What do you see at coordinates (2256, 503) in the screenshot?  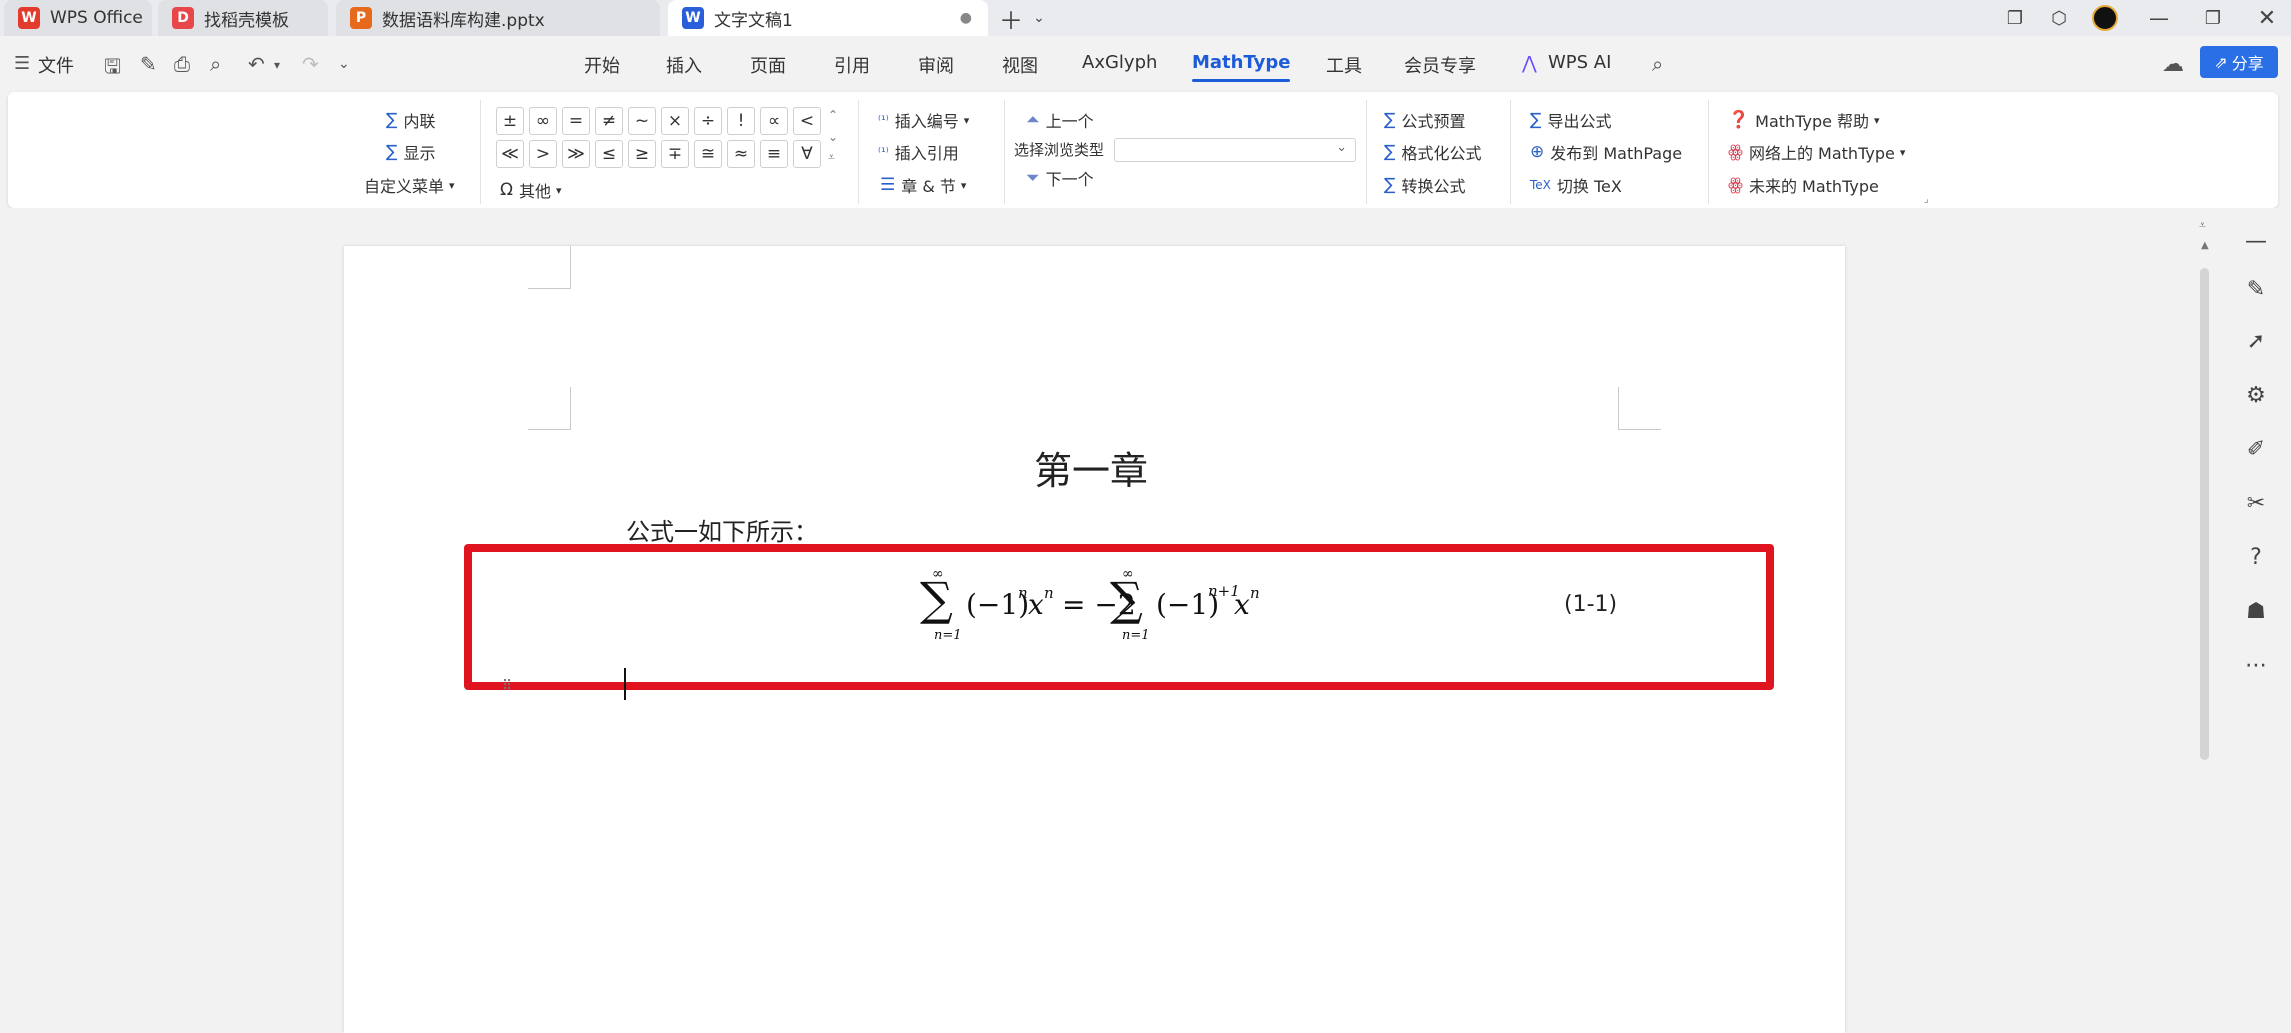 I see `tools-icon: ✂` at bounding box center [2256, 503].